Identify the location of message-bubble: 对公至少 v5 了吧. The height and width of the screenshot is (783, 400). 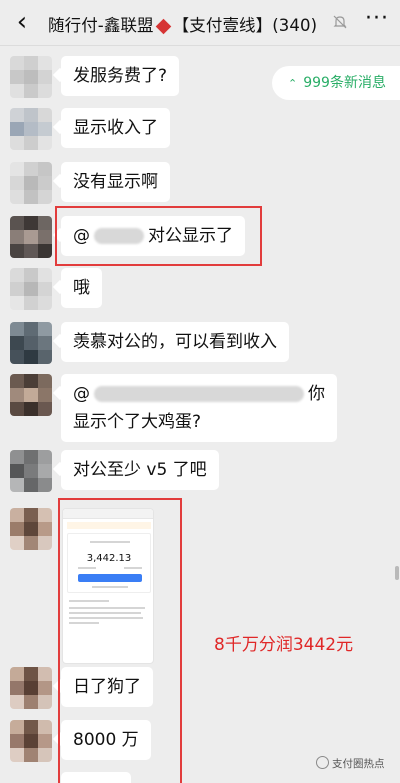
(140, 470).